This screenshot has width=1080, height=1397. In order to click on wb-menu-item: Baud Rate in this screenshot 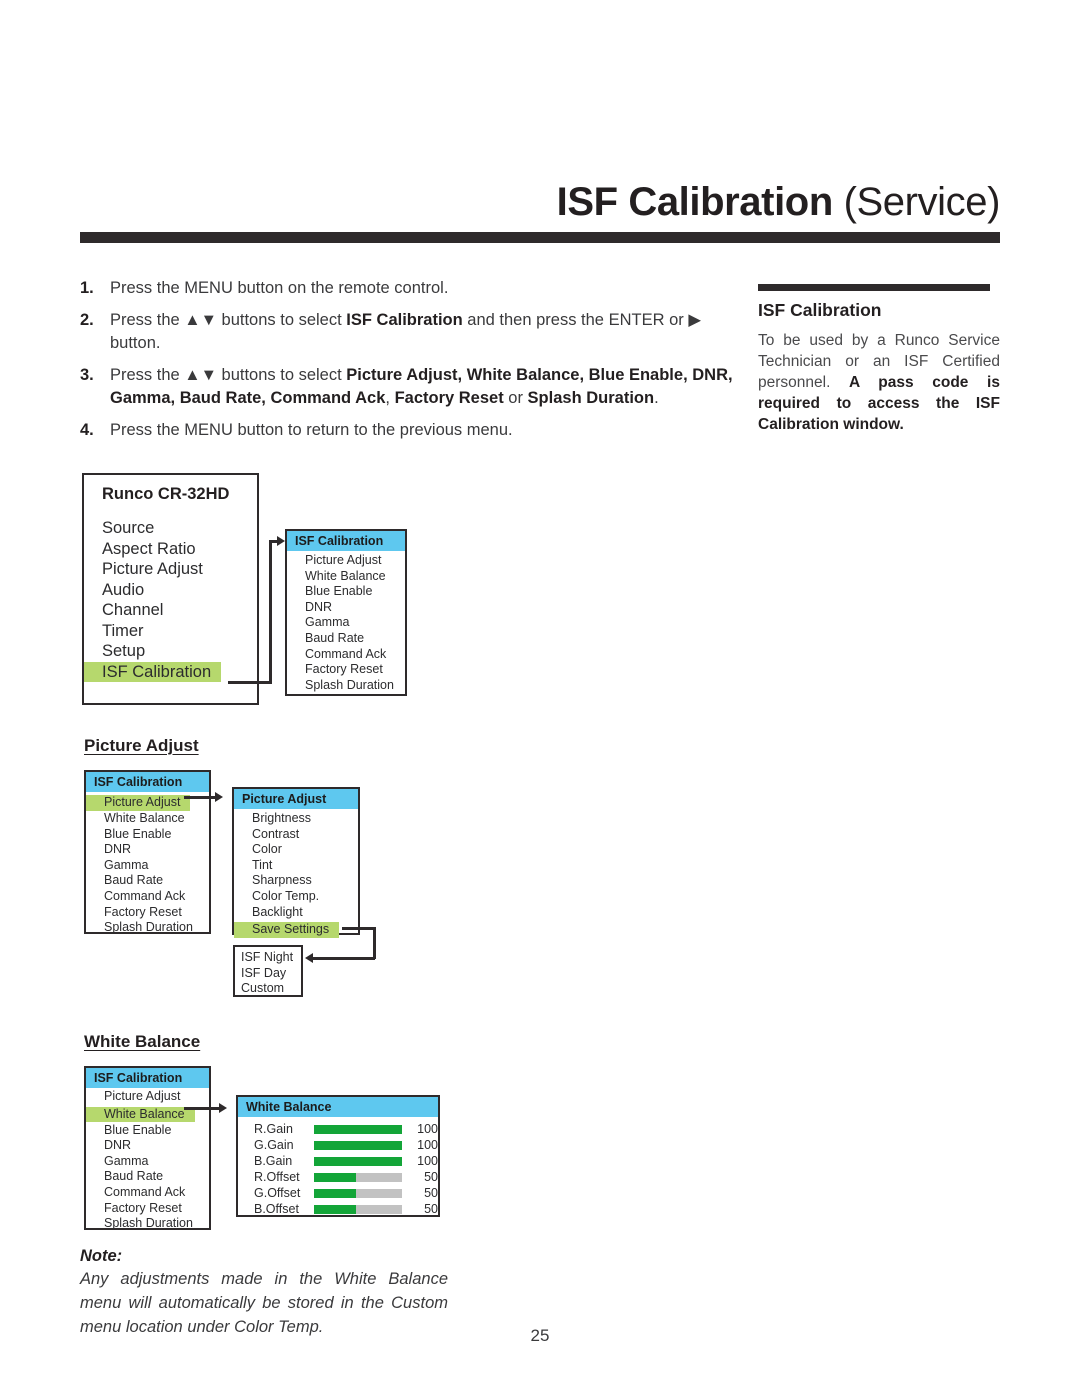, I will do `click(147, 1177)`.